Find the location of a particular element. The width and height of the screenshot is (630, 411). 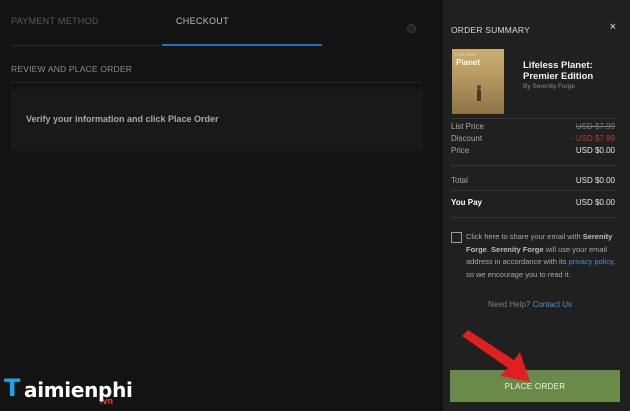

product-title: Lifeless Planet: Premier Edition is located at coordinates (558, 71).